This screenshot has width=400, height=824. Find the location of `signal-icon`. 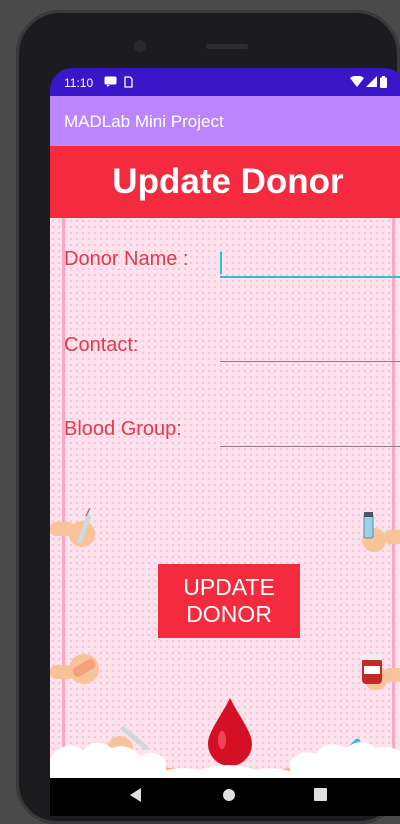

signal-icon is located at coordinates (371, 83).